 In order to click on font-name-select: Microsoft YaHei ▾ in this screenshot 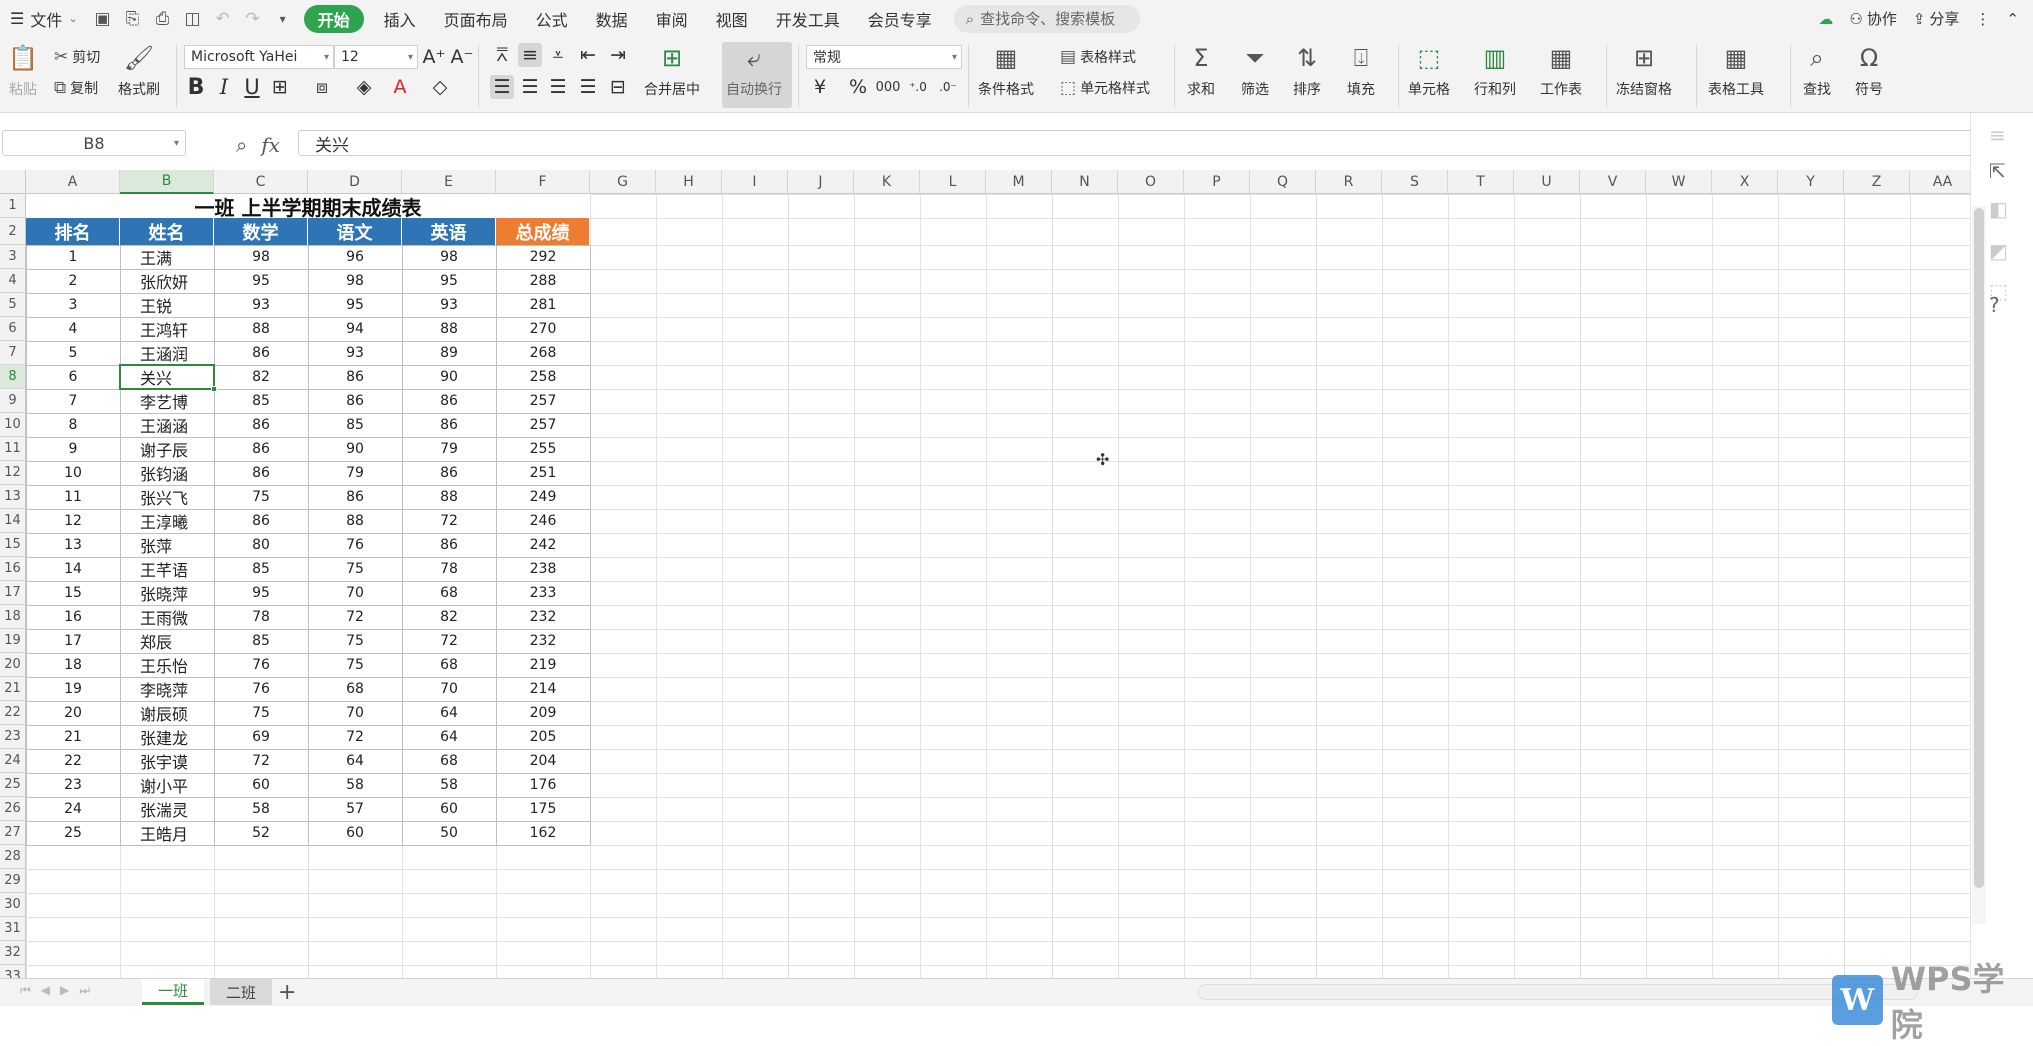, I will do `click(259, 57)`.